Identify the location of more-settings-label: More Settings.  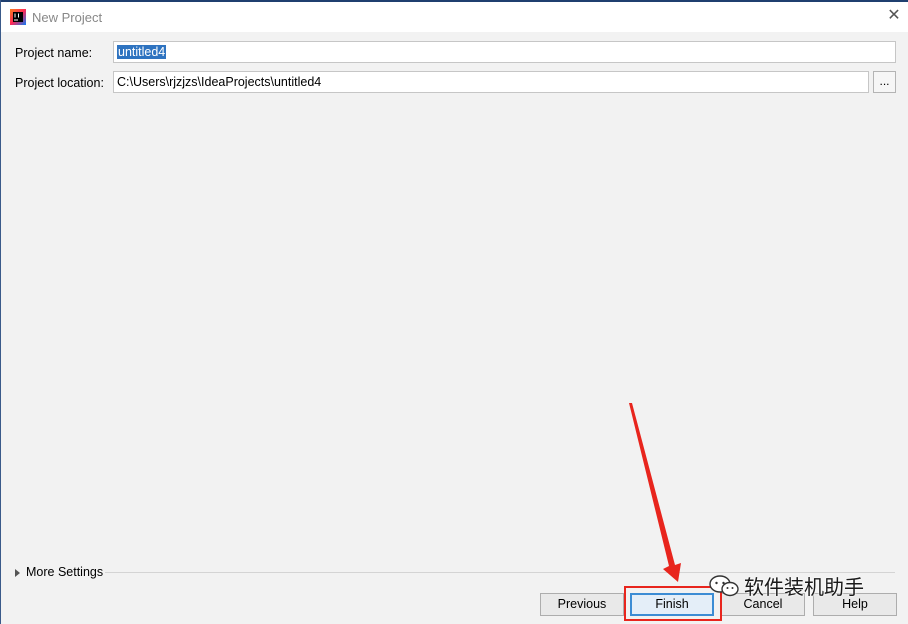
(65, 572).